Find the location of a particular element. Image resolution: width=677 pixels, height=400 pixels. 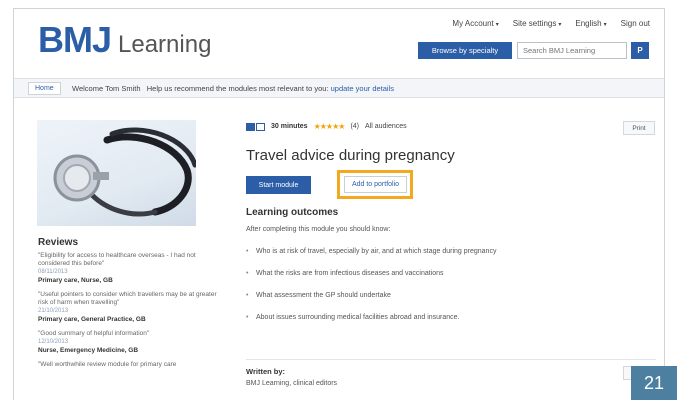

site-settings-link: Site settings ▾ is located at coordinates (537, 23).